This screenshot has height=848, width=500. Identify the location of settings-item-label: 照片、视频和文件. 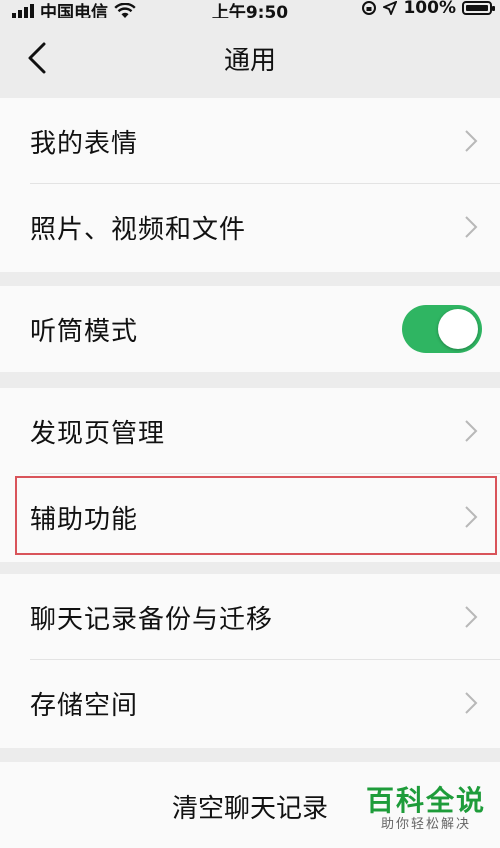
(138, 229).